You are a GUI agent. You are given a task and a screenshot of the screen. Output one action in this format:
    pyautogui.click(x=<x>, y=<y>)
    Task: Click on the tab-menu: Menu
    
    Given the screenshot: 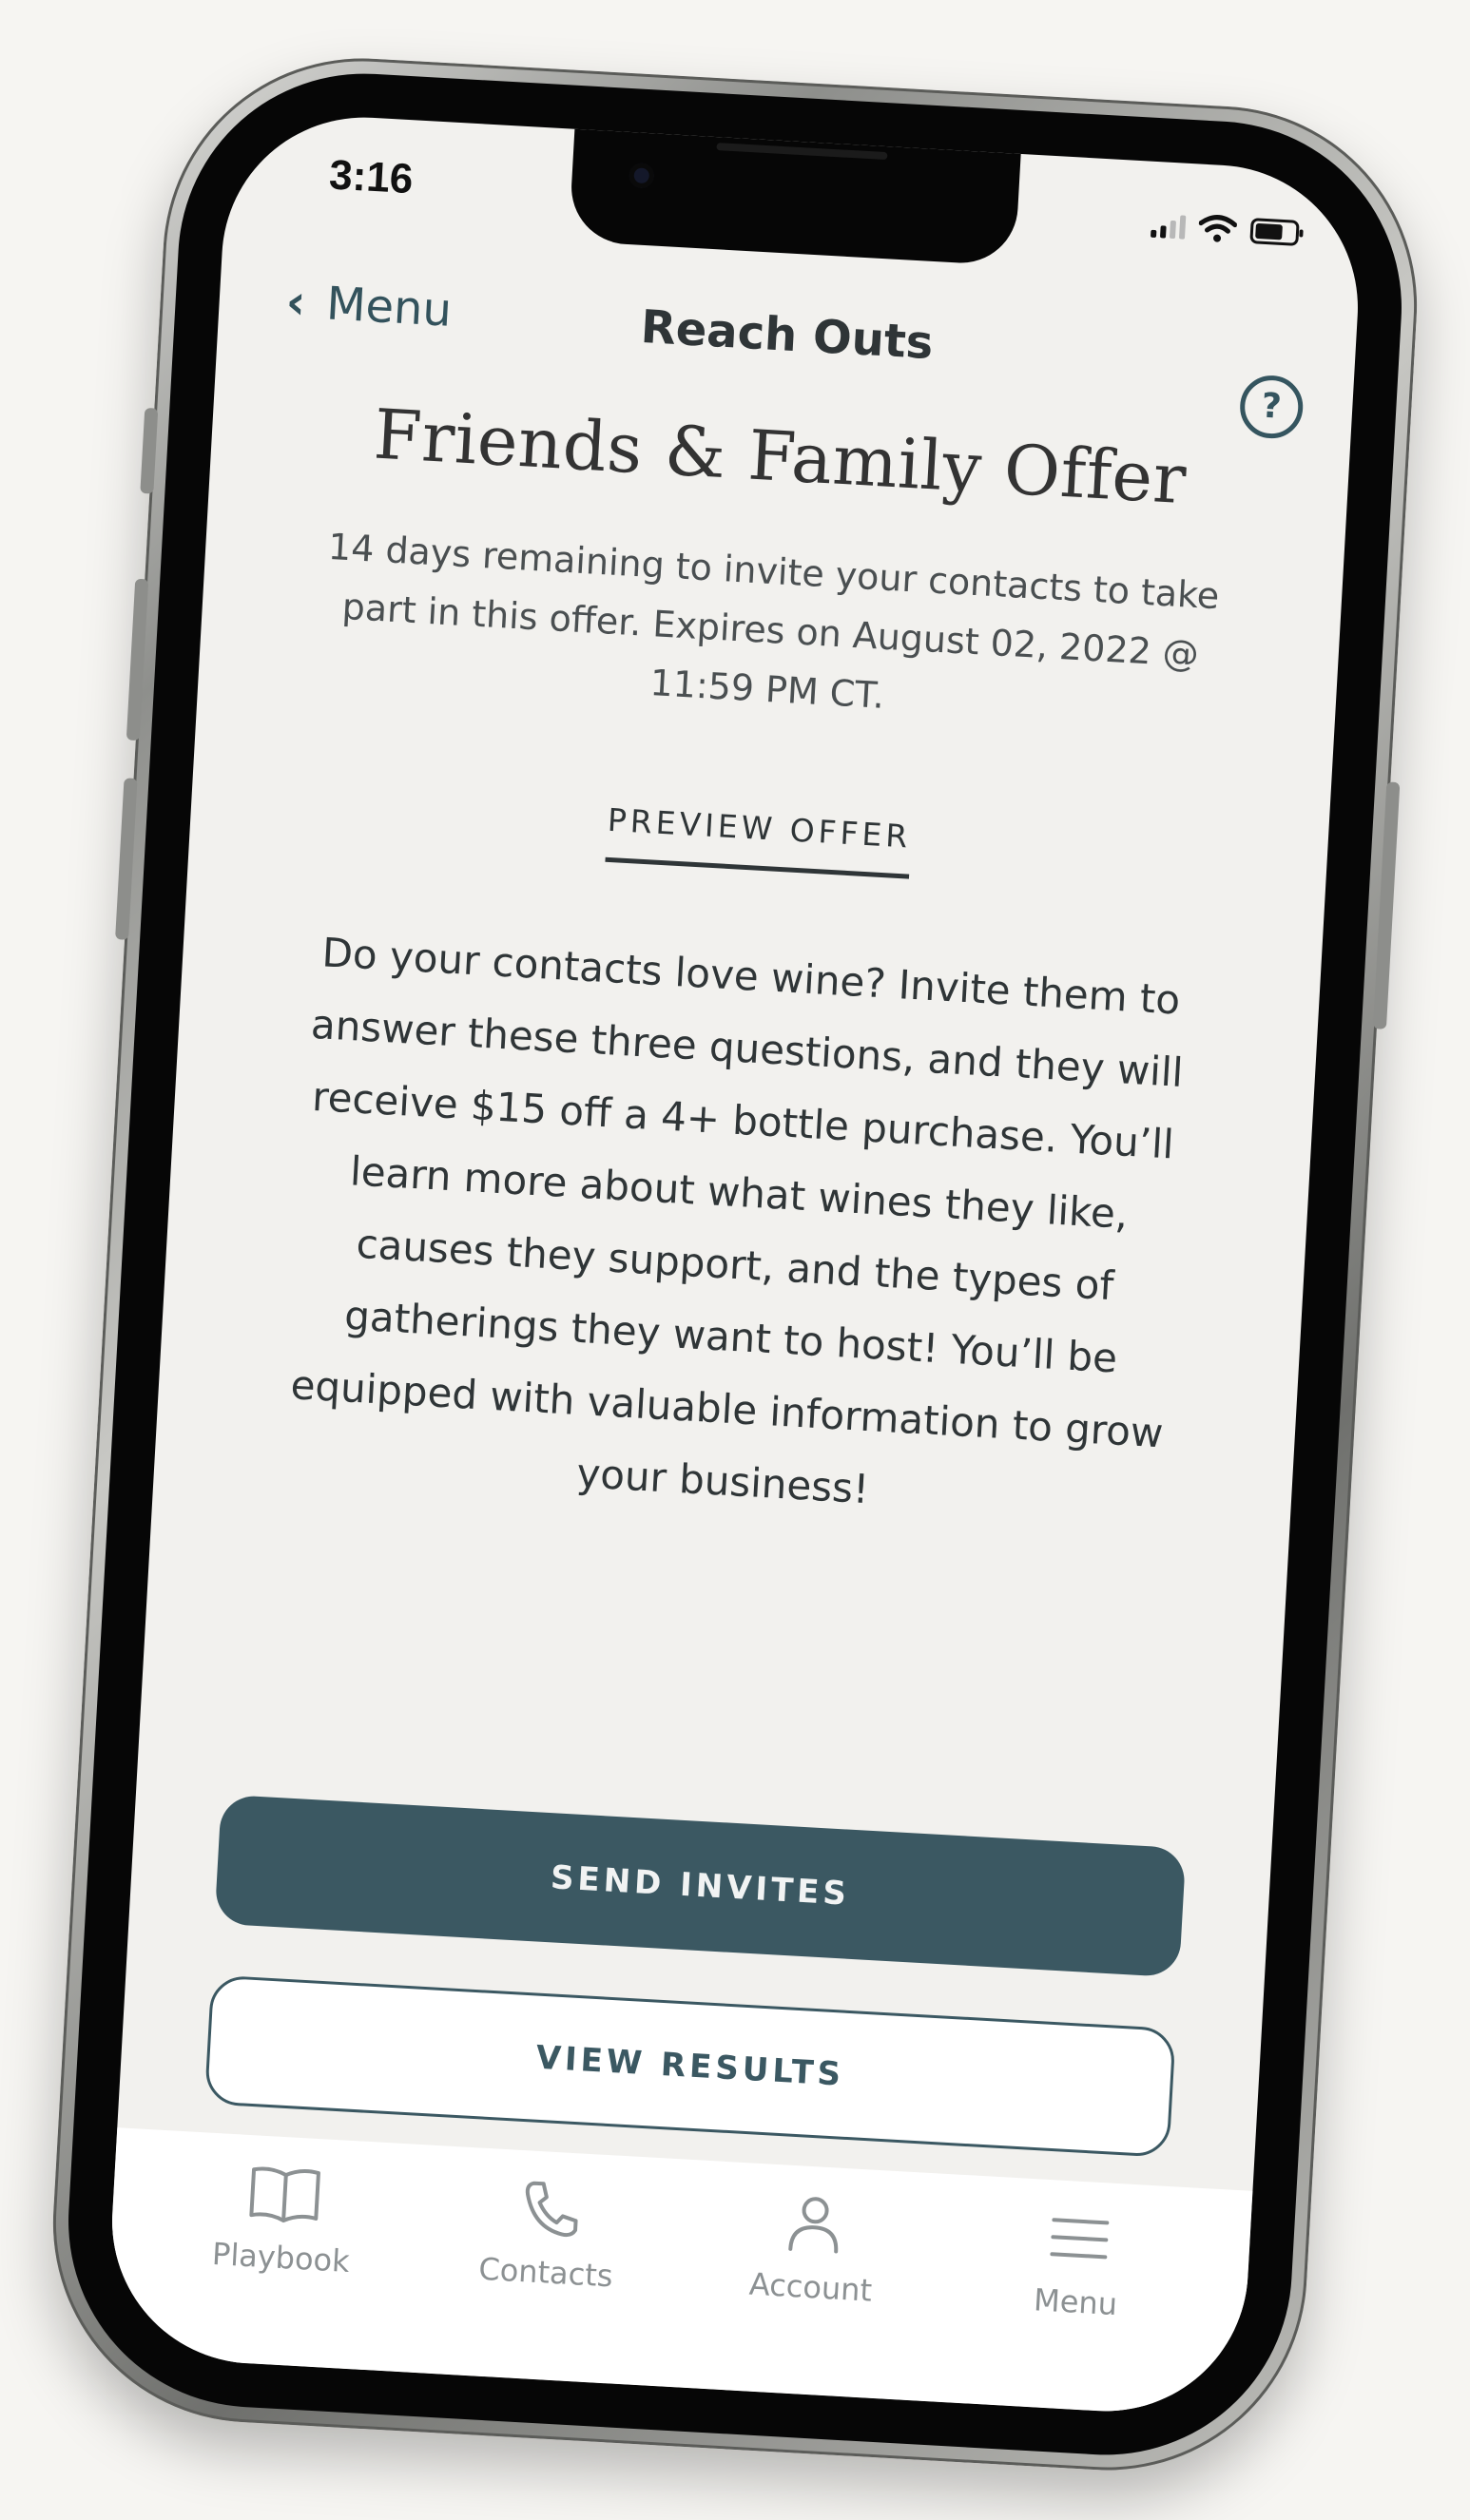 What is the action you would take?
    pyautogui.click(x=1075, y=2308)
    